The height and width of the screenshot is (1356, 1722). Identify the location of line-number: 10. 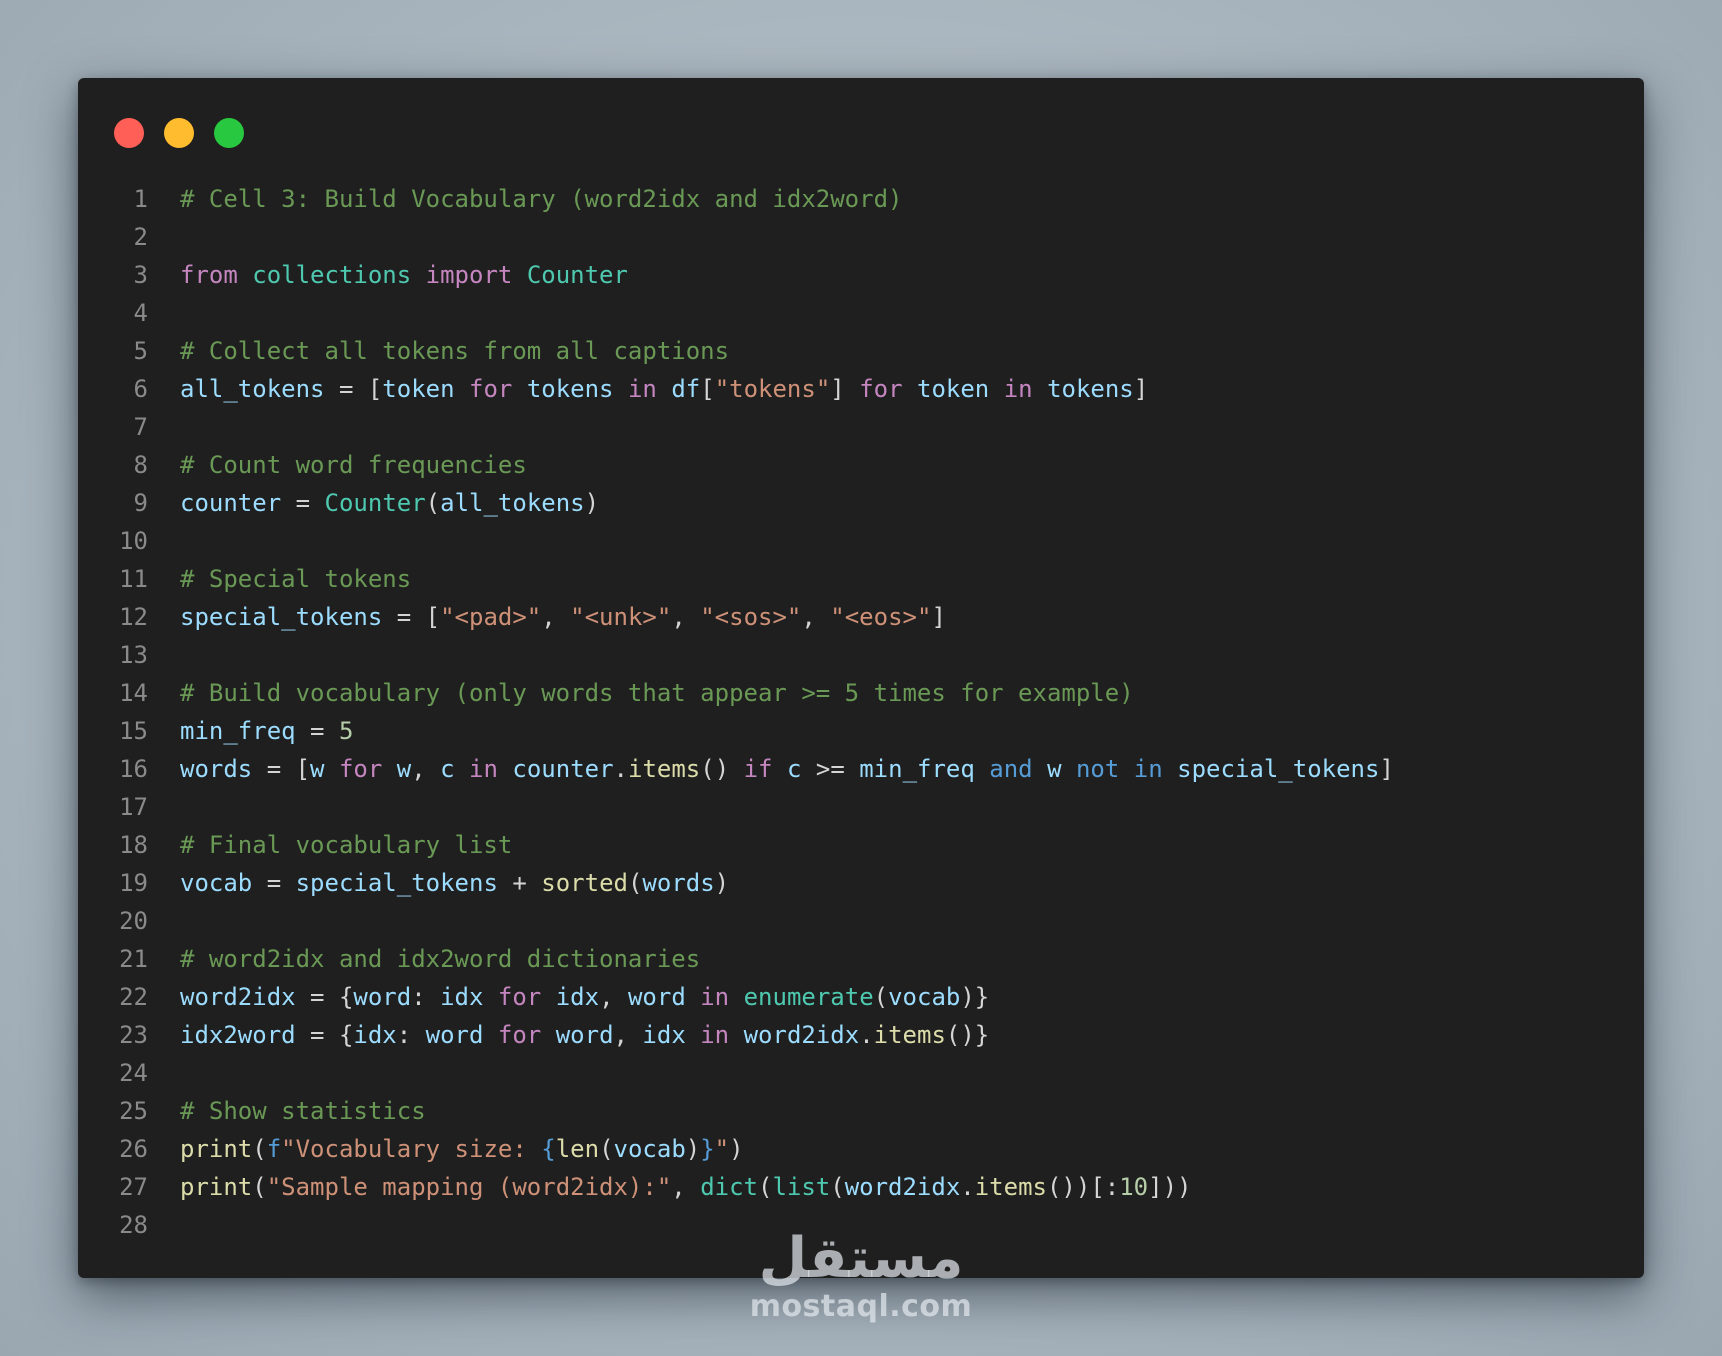
(133, 541).